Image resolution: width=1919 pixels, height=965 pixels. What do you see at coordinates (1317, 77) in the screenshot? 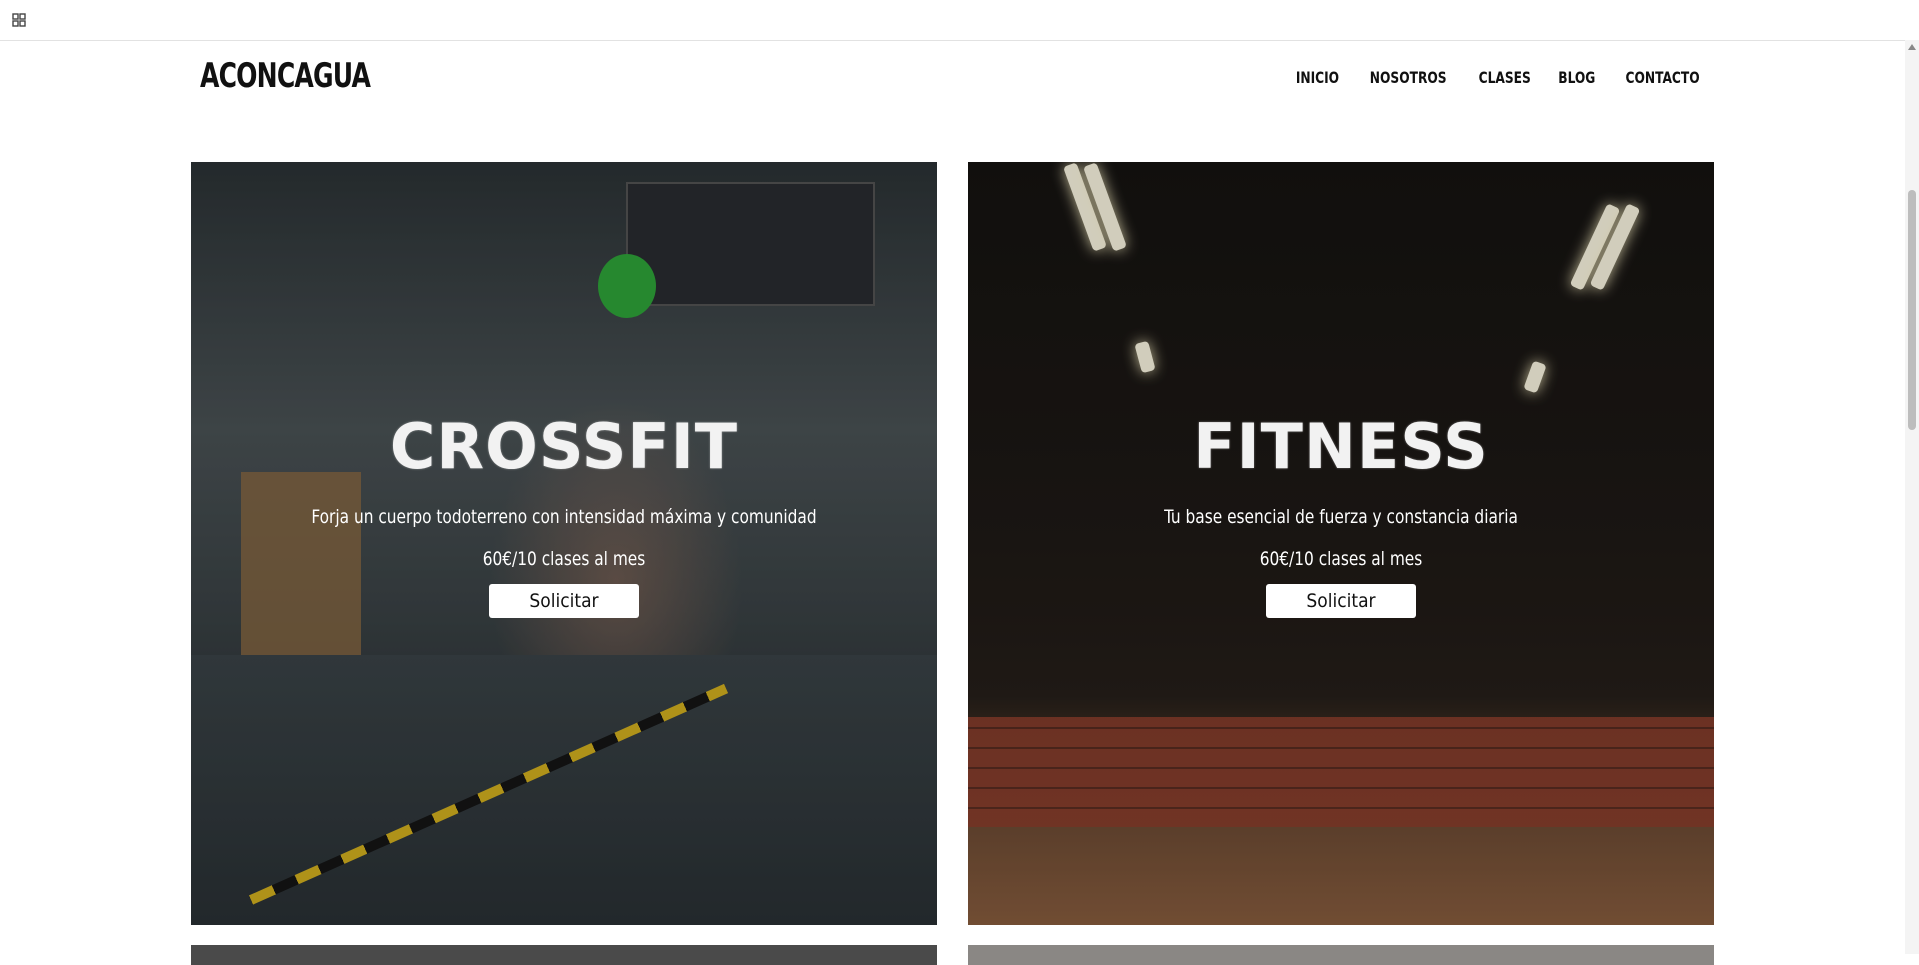
I see `nav-inicio: INICIO` at bounding box center [1317, 77].